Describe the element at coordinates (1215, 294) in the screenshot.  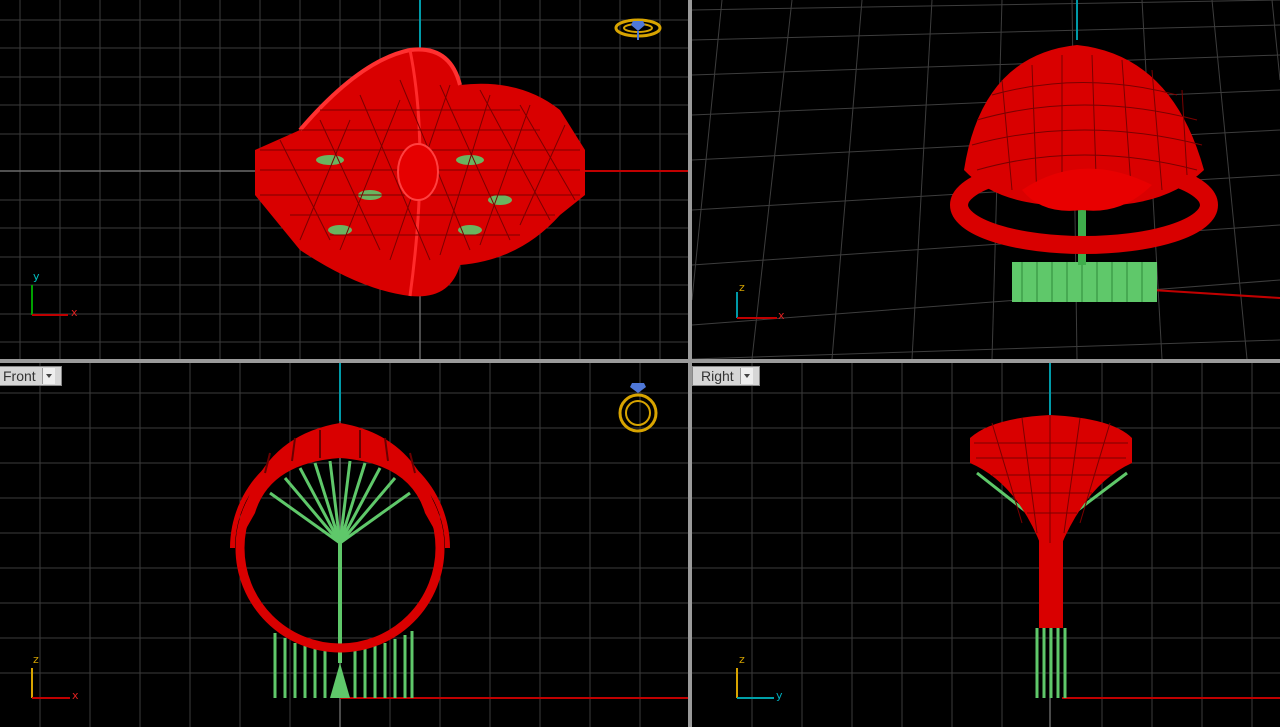
I see `axis-x-line` at that location.